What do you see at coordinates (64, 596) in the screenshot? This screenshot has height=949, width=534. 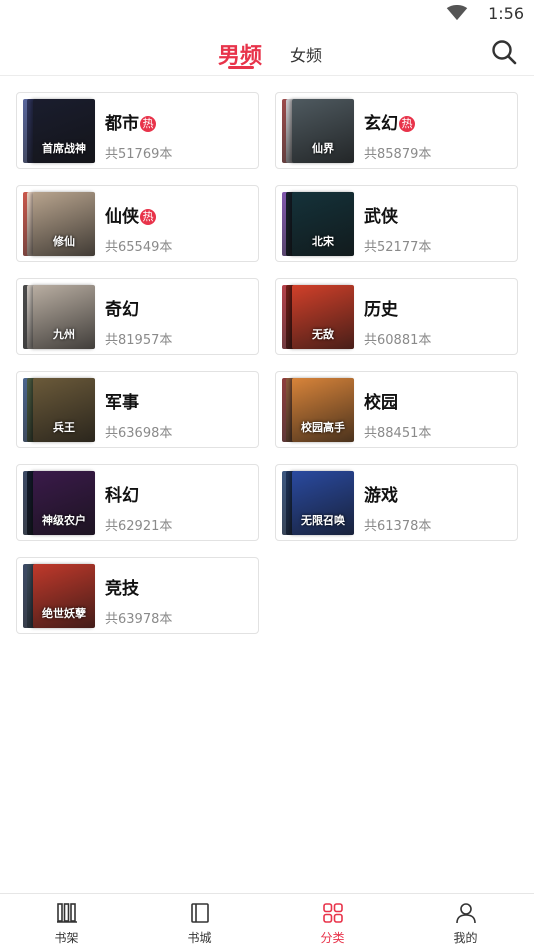 I see `book-cover: 绝世妖孽` at bounding box center [64, 596].